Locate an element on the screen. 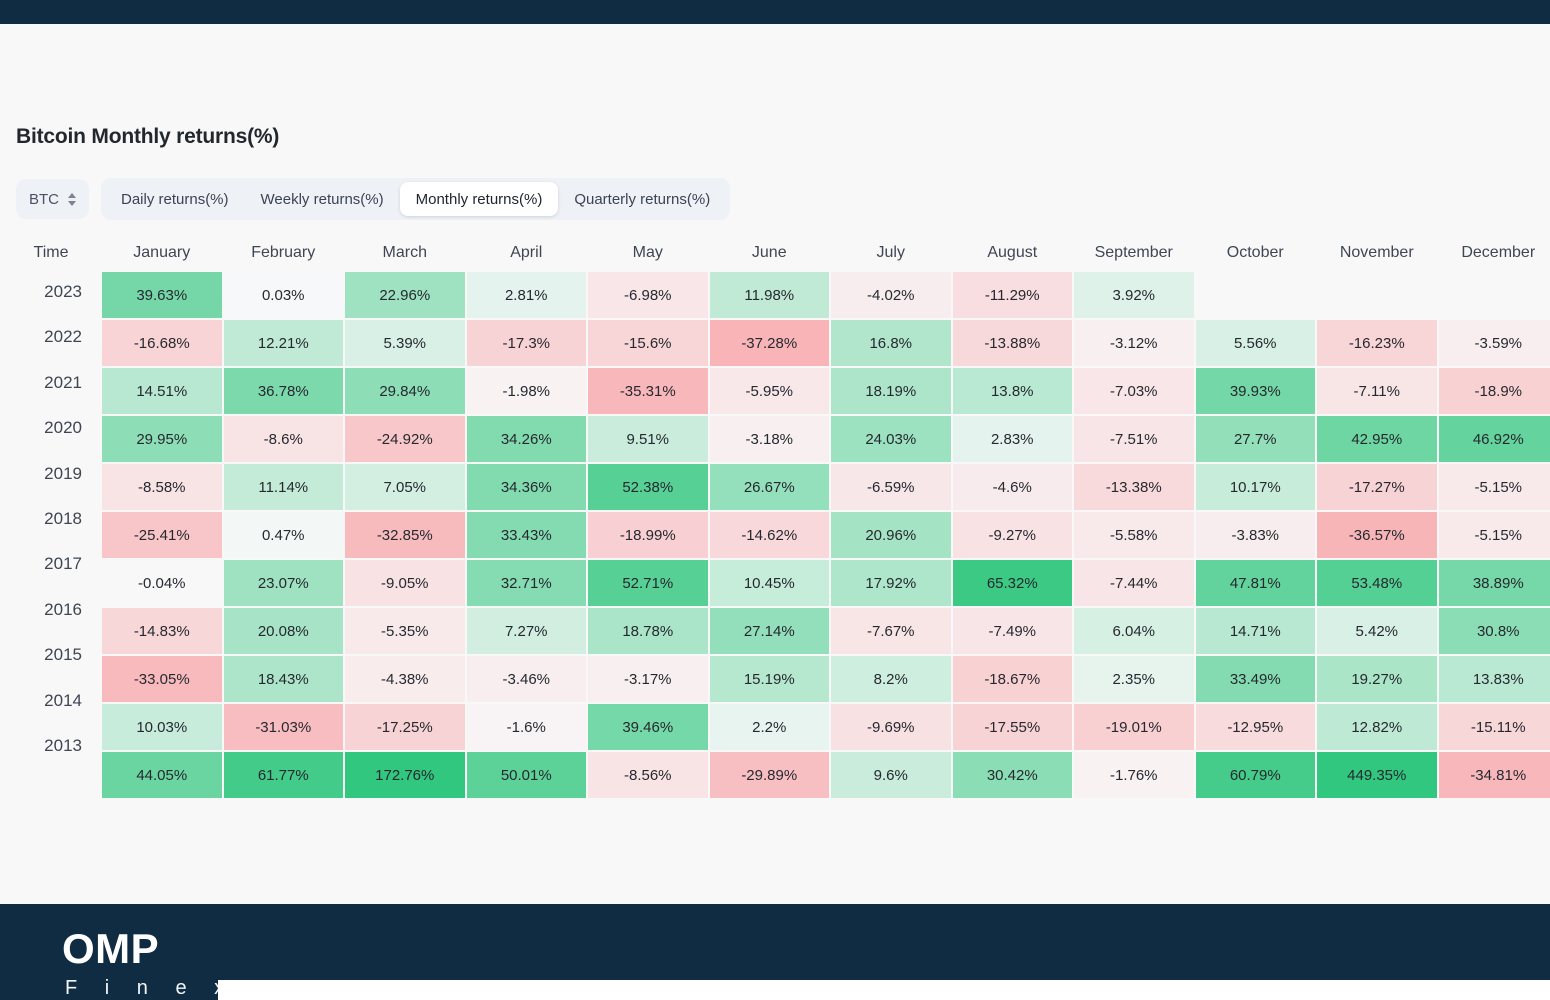  heatmap-cell: 2.35% is located at coordinates (1134, 679).